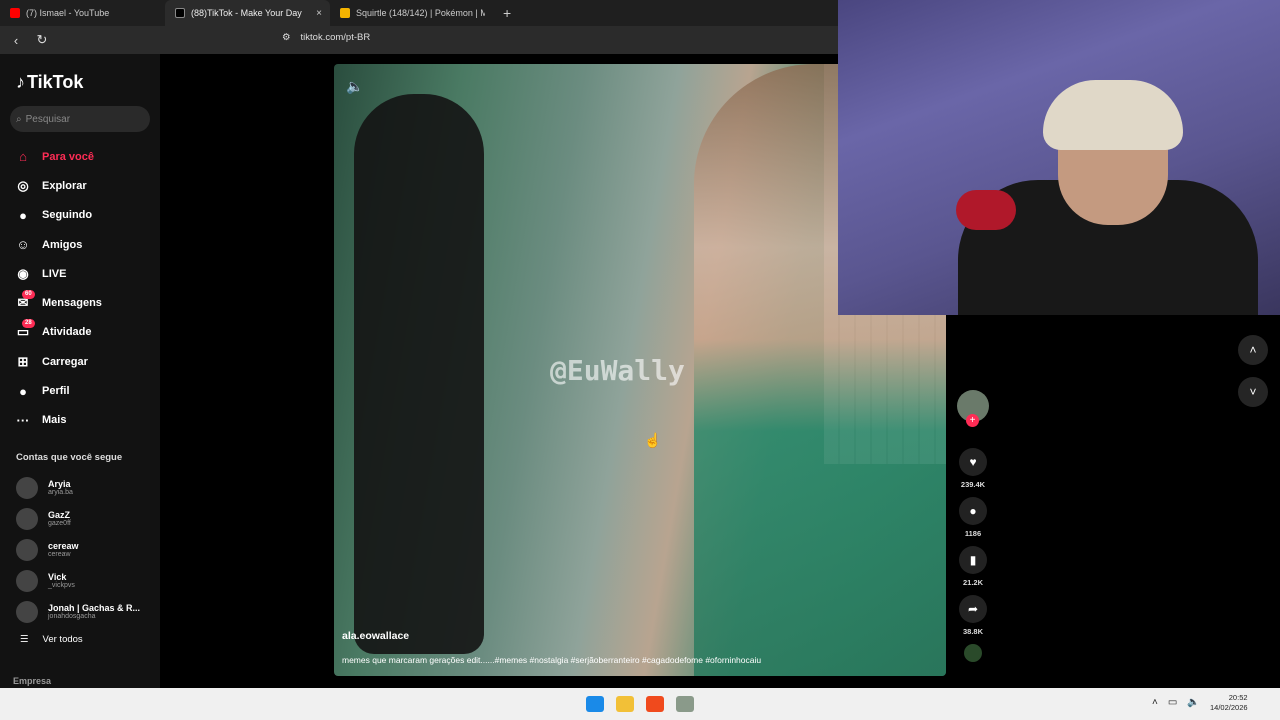  Describe the element at coordinates (973, 462) in the screenshot. I see `like-button: ♥` at that location.